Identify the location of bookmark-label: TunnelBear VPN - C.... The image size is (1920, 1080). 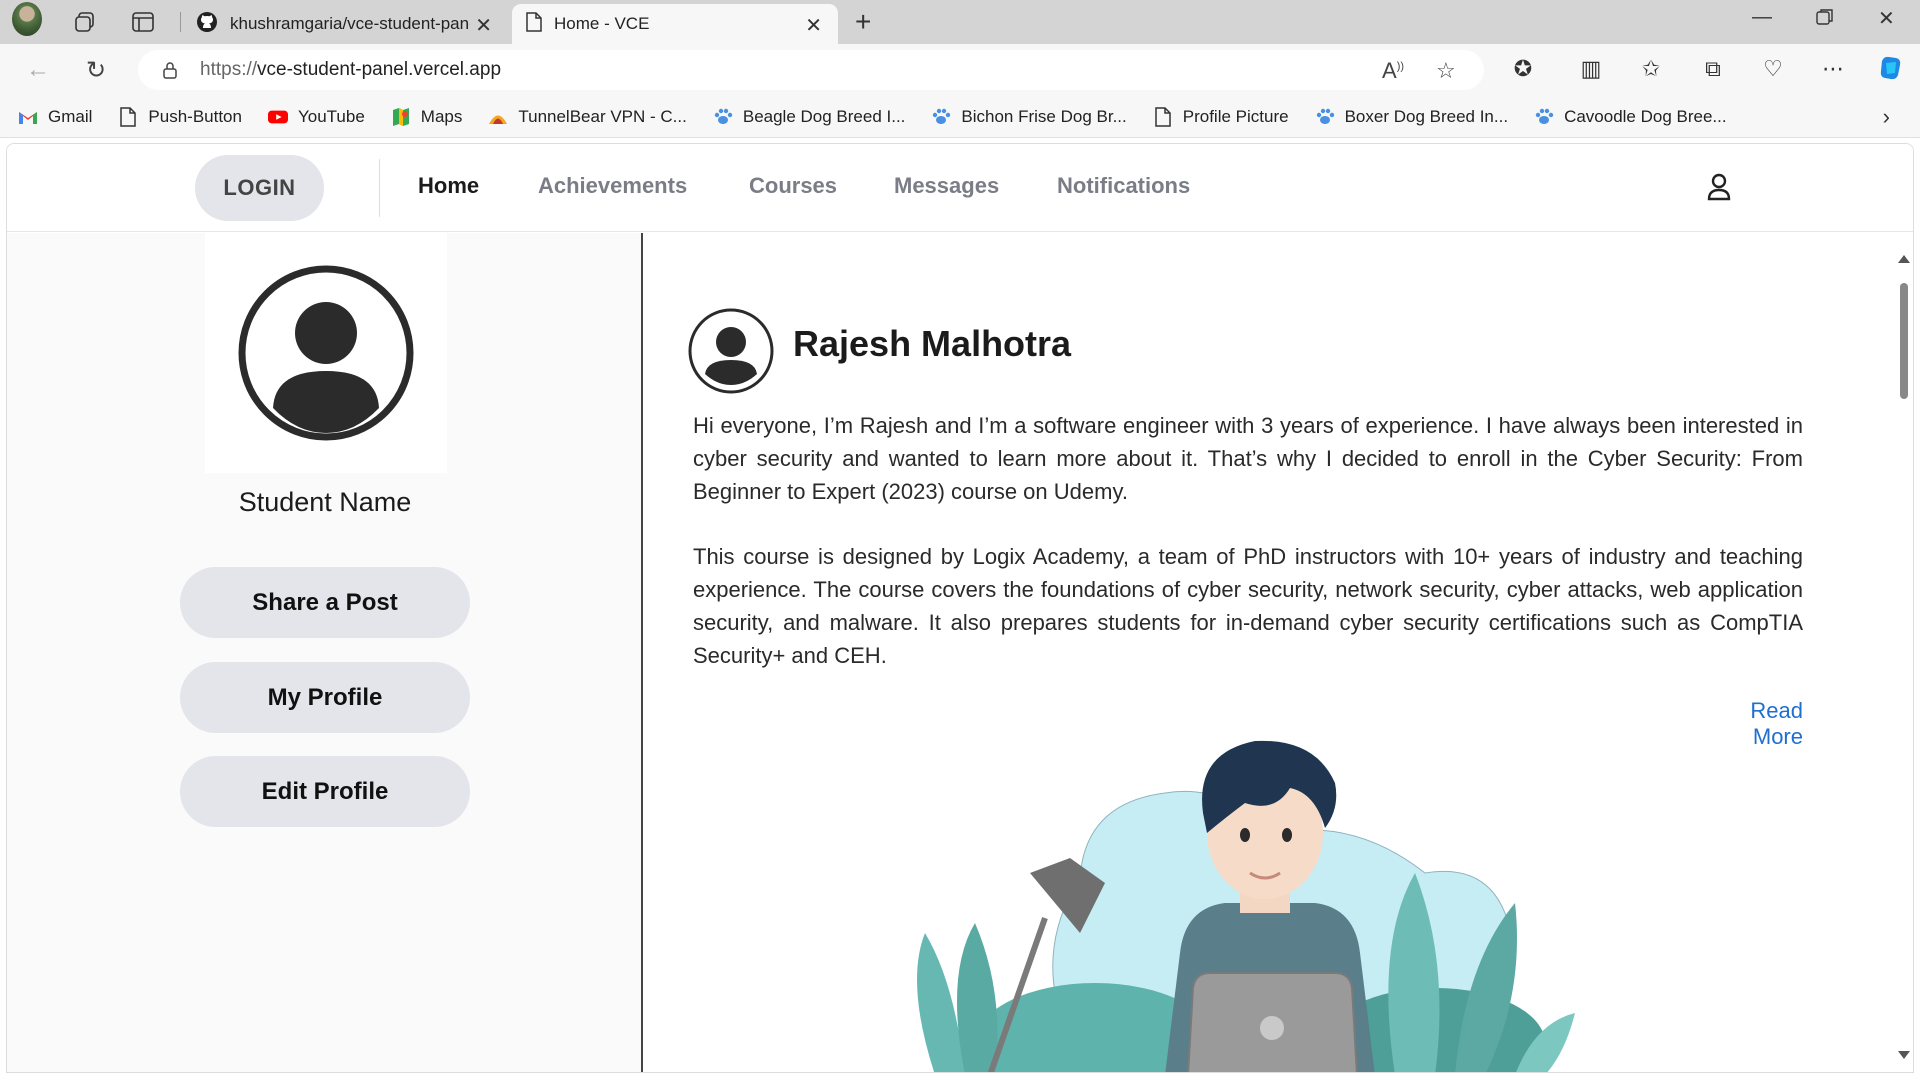
(602, 116).